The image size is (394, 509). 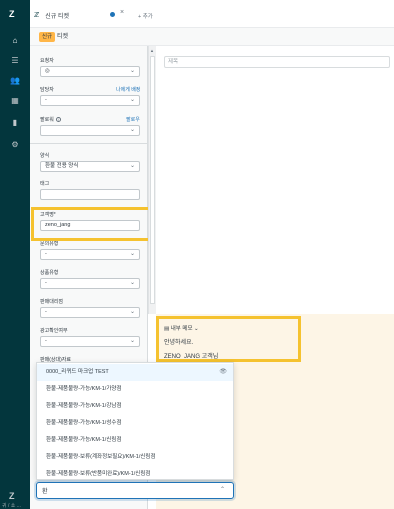 I want to click on product-type-value: -, so click(x=46, y=283).